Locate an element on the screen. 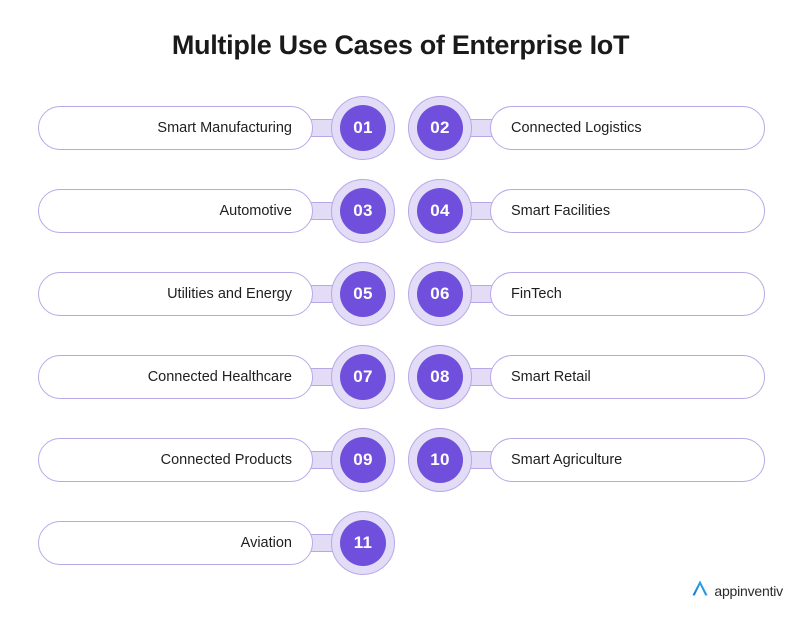 This screenshot has width=801, height=622. use-case-label: Automotive is located at coordinates (255, 211).